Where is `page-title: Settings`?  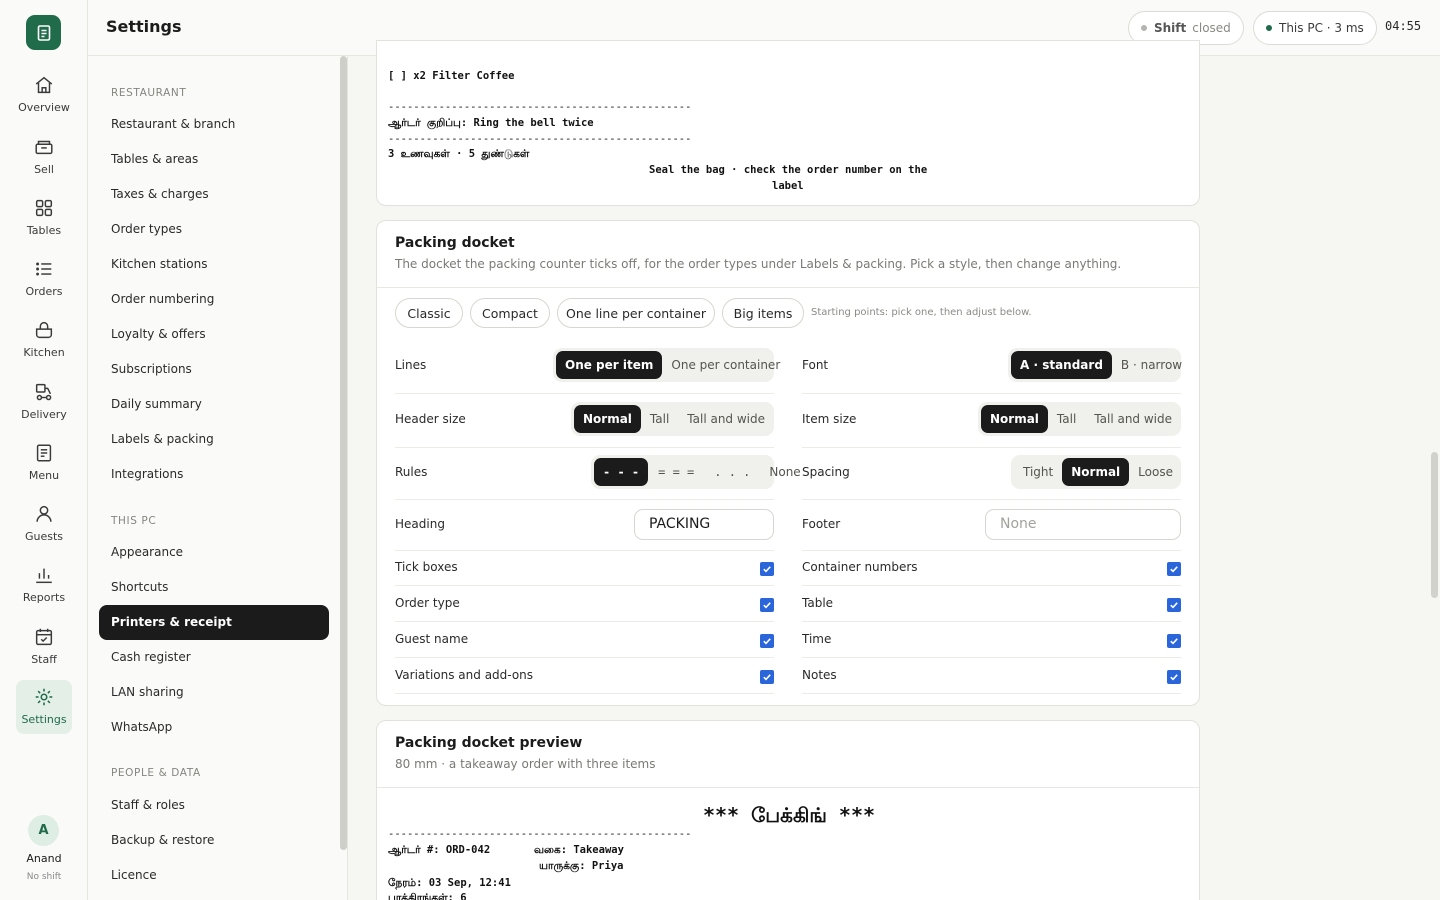
page-title: Settings is located at coordinates (144, 26).